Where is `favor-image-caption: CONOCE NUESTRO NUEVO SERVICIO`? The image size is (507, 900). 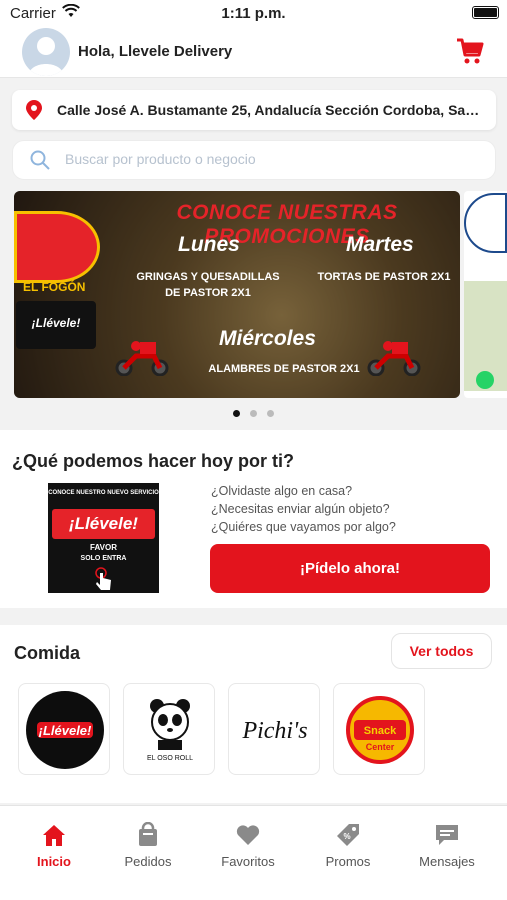 favor-image-caption: CONOCE NUESTRO NUEVO SERVICIO is located at coordinates (103, 493).